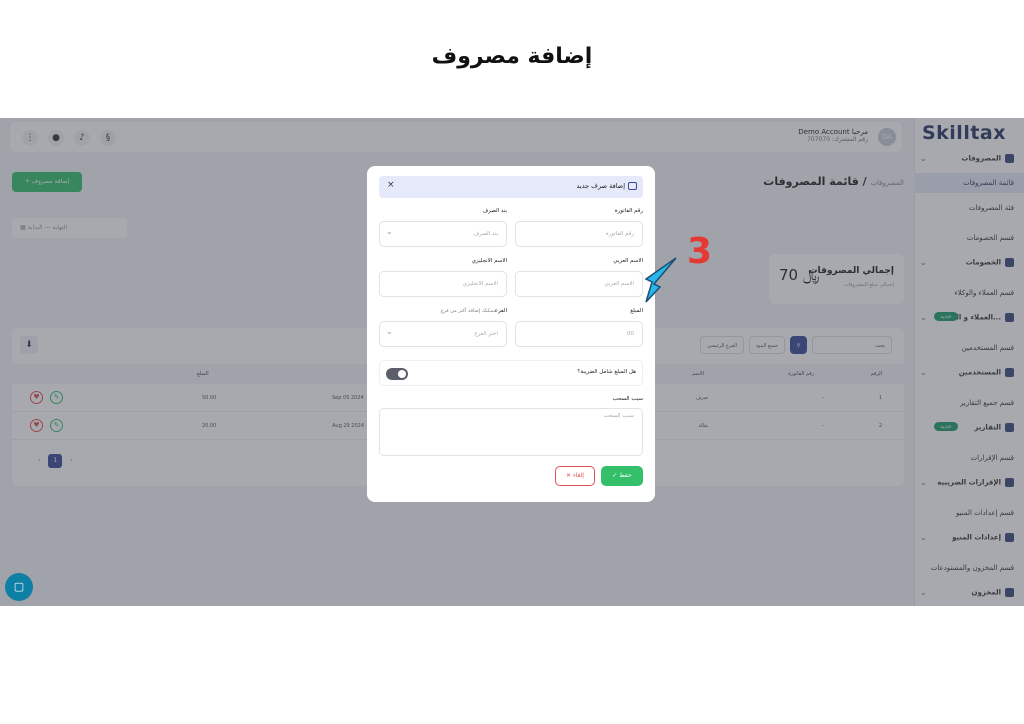  Describe the element at coordinates (628, 211) in the screenshot. I see `invoice-number-label: رقم الفاتورة` at that location.